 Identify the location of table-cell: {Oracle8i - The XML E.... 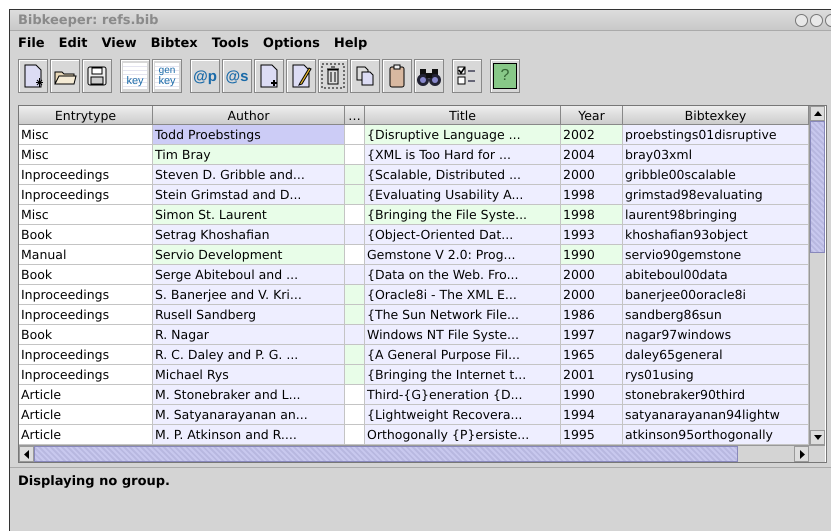
(463, 295).